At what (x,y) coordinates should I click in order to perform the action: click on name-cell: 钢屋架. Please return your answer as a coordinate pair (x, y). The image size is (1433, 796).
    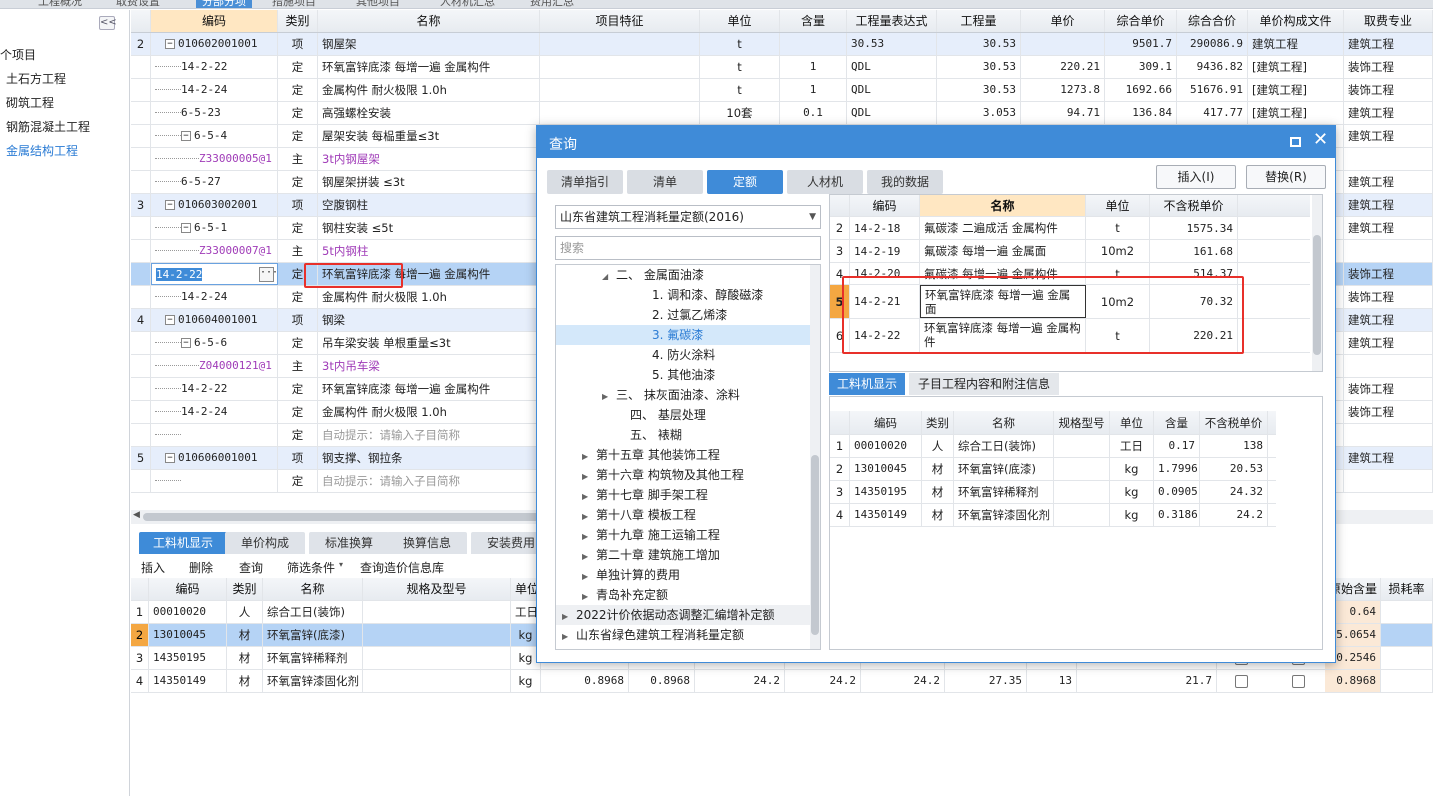
    Looking at the image, I should click on (429, 44).